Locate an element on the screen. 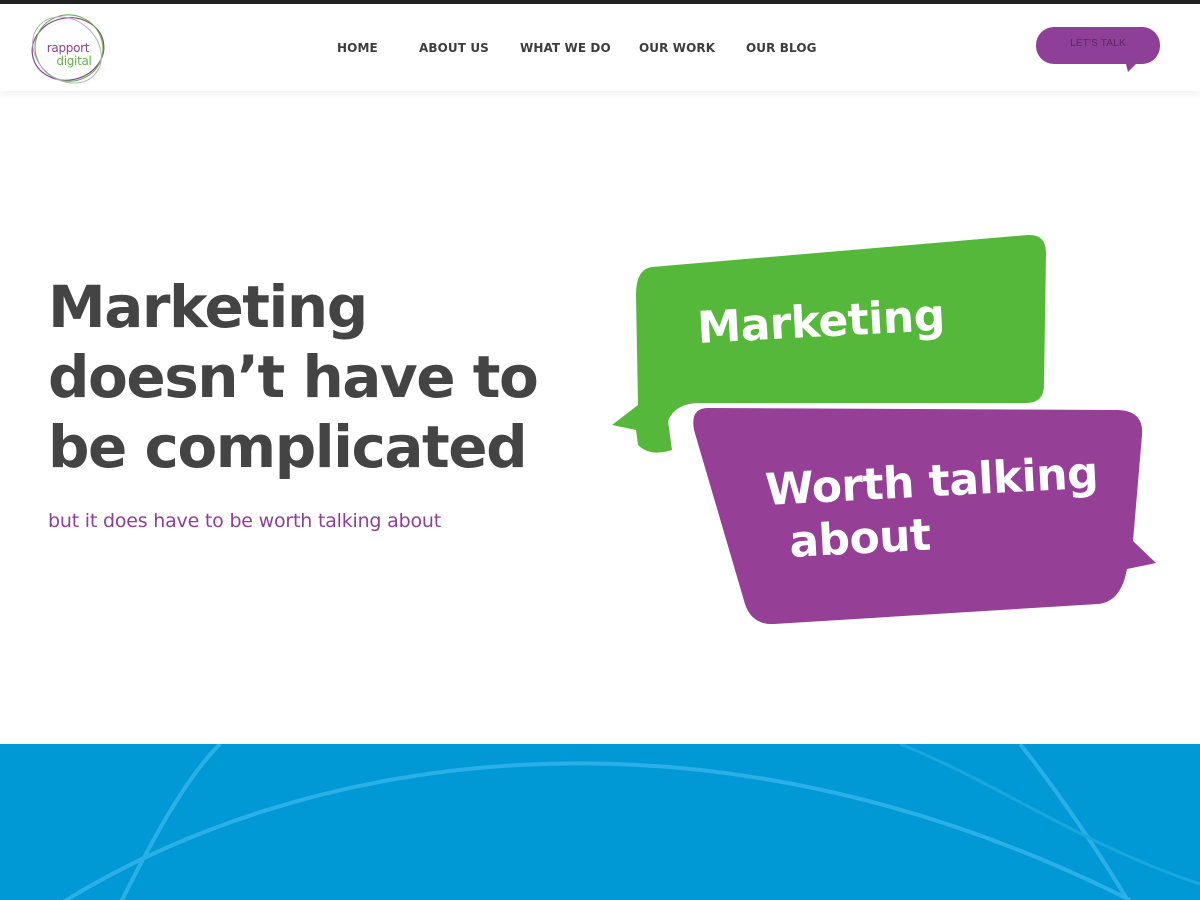 This screenshot has height=900, width=1200. nav-about-us: ABOUT US is located at coordinates (454, 48).